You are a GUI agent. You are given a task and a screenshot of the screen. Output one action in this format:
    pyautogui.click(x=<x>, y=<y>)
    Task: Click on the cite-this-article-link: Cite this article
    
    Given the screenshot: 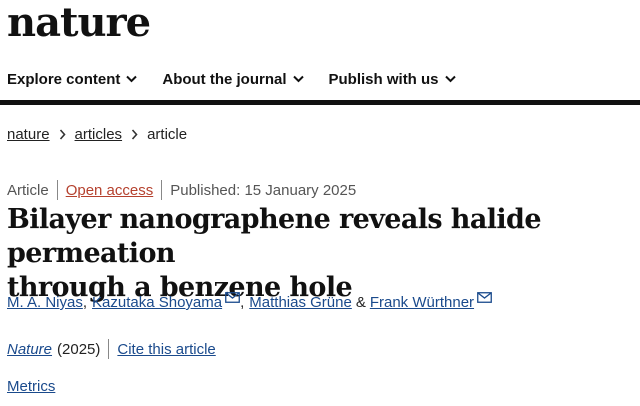 What is the action you would take?
    pyautogui.click(x=166, y=349)
    